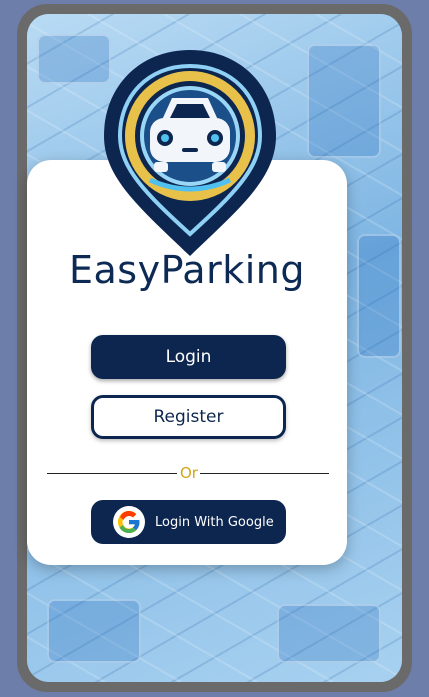  Describe the element at coordinates (112, 473) in the screenshot. I see `divider-line-left` at that location.